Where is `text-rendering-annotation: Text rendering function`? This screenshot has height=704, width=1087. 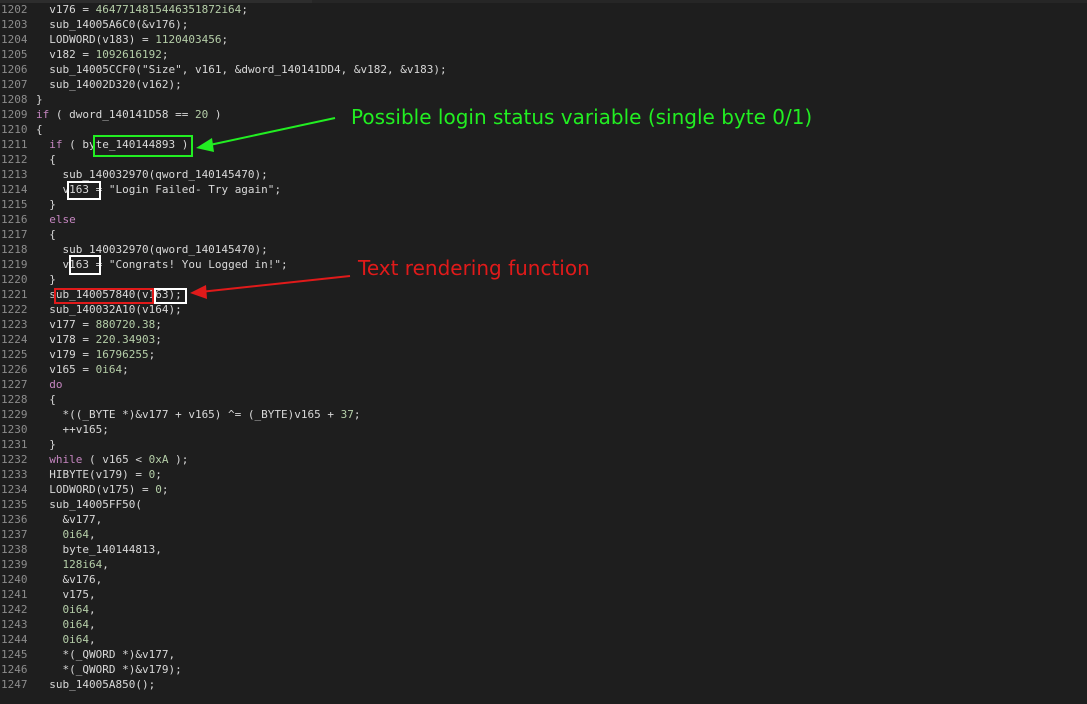 text-rendering-annotation: Text rendering function is located at coordinates (474, 268).